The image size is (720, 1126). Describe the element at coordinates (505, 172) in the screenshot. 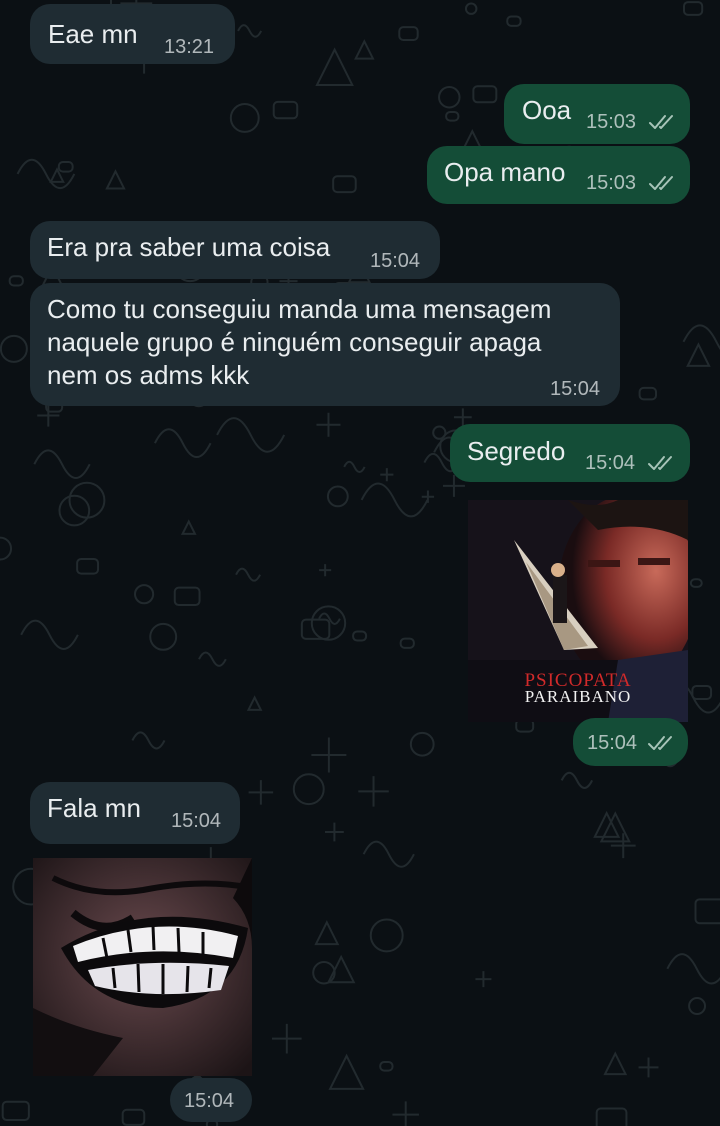

I see `message-text: Opa mano` at that location.